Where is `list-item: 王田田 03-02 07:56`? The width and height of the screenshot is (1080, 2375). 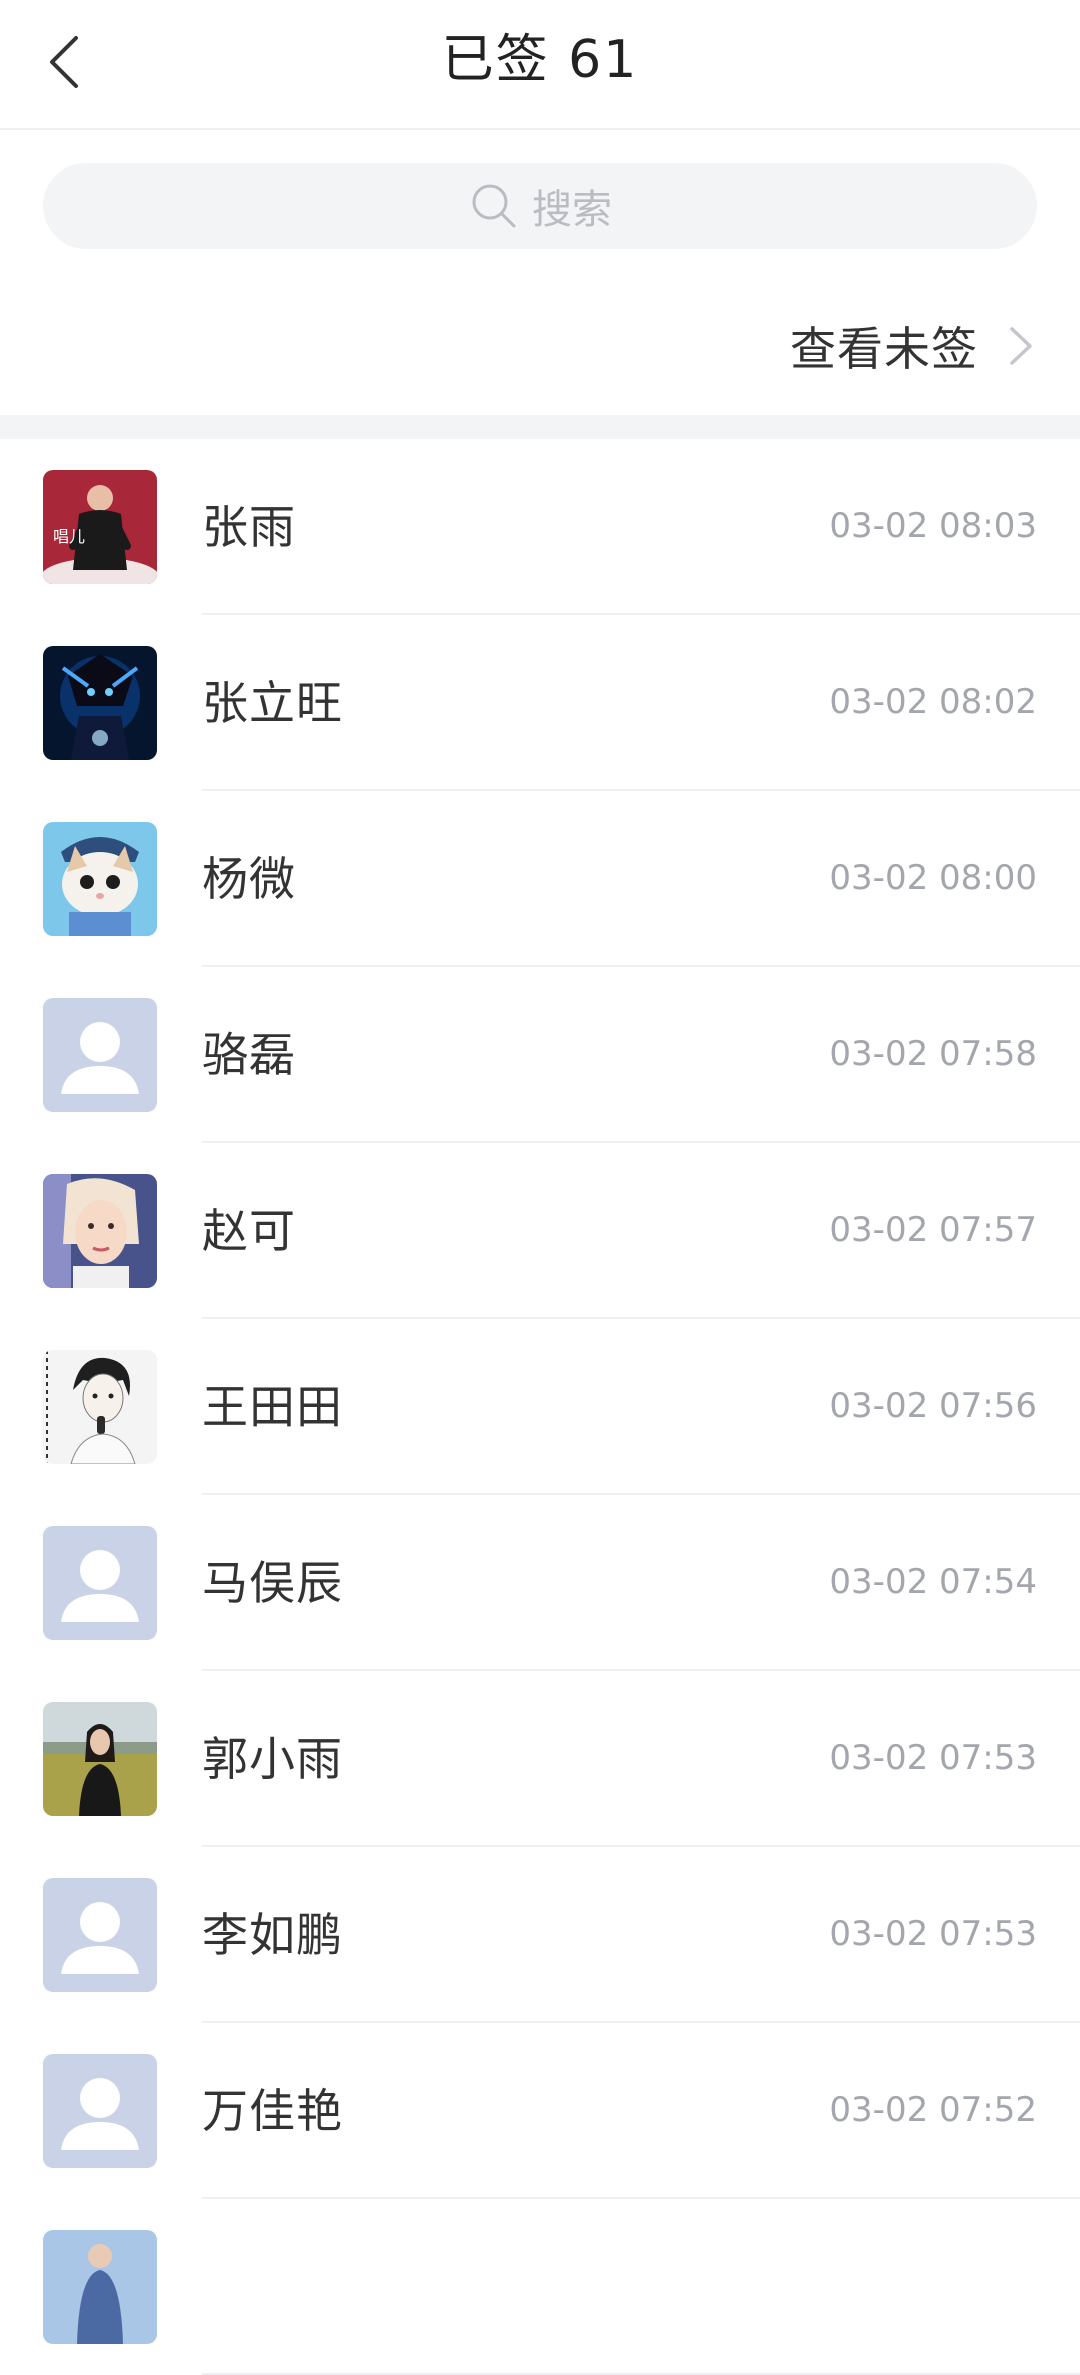
list-item: 王田田 03-02 07:56 is located at coordinates (540, 1407).